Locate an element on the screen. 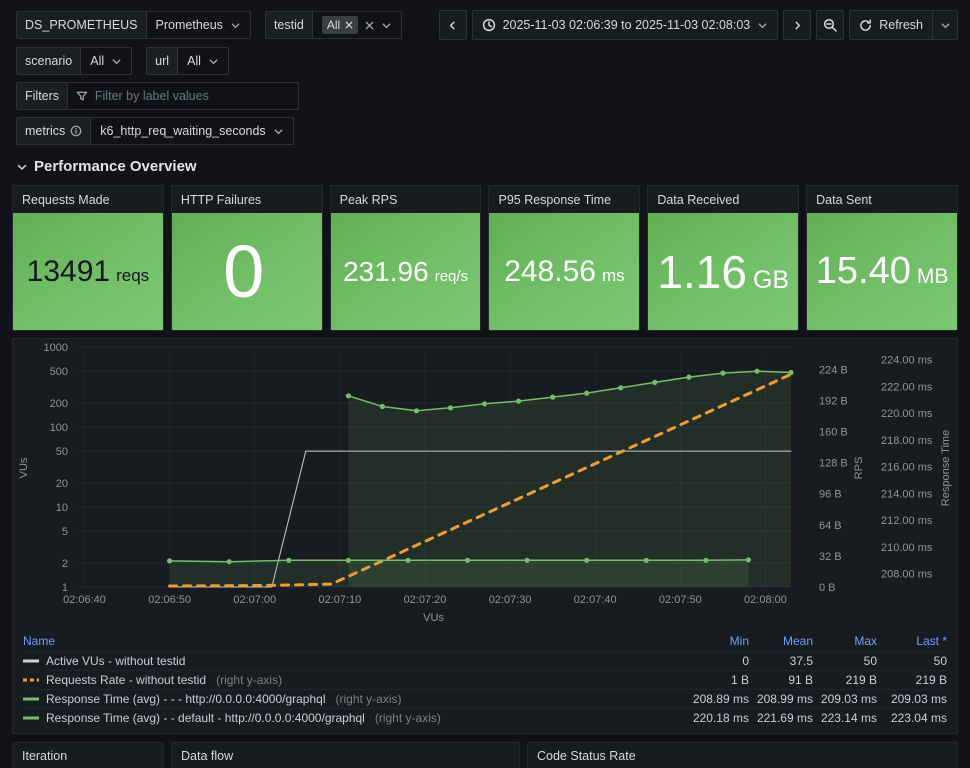 The width and height of the screenshot is (970, 768). metrics-dropdown: k6_http_req_waiting_seconds is located at coordinates (192, 131).